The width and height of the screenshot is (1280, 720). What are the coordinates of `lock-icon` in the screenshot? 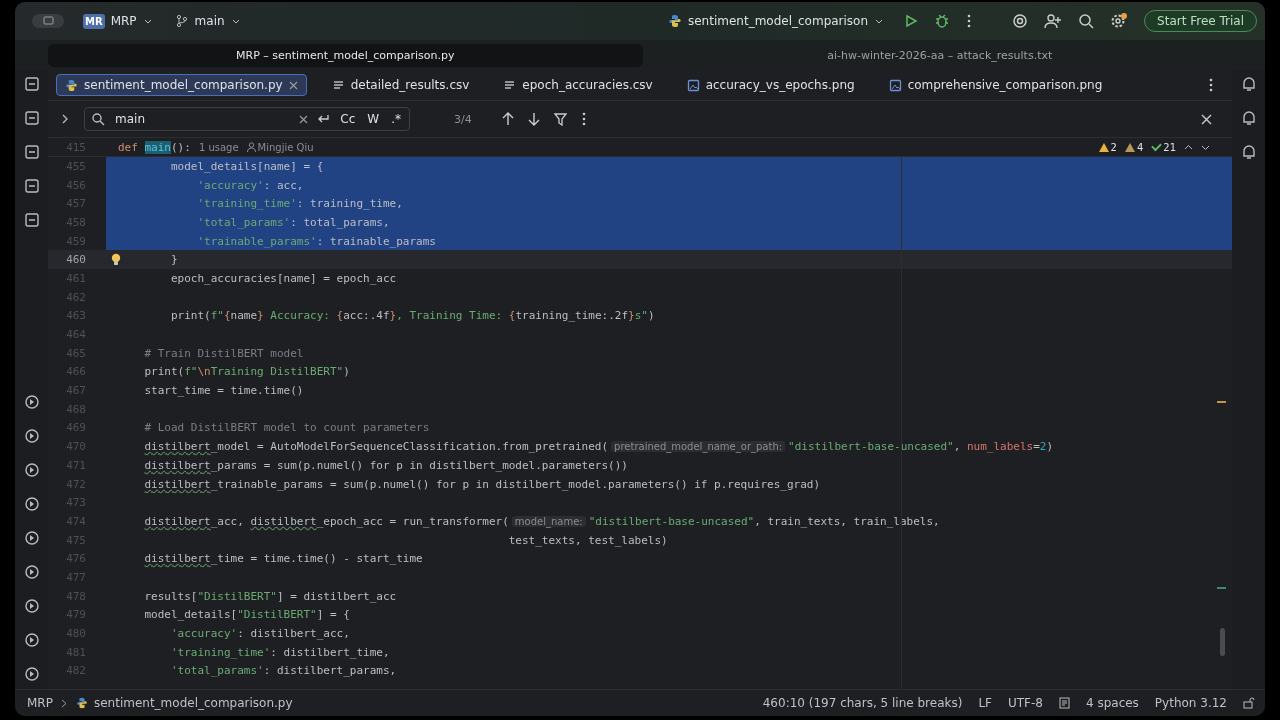 It's located at (1249, 703).